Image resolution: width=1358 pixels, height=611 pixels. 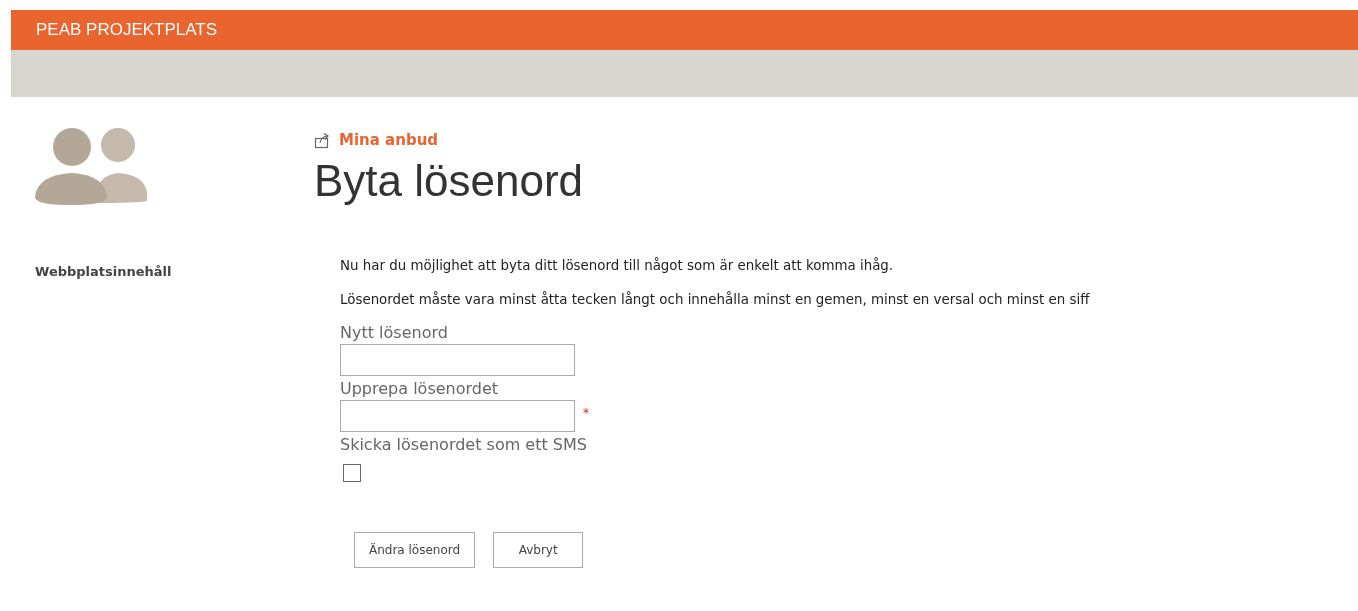 What do you see at coordinates (538, 549) in the screenshot?
I see `cancel-button: Avbryt` at bounding box center [538, 549].